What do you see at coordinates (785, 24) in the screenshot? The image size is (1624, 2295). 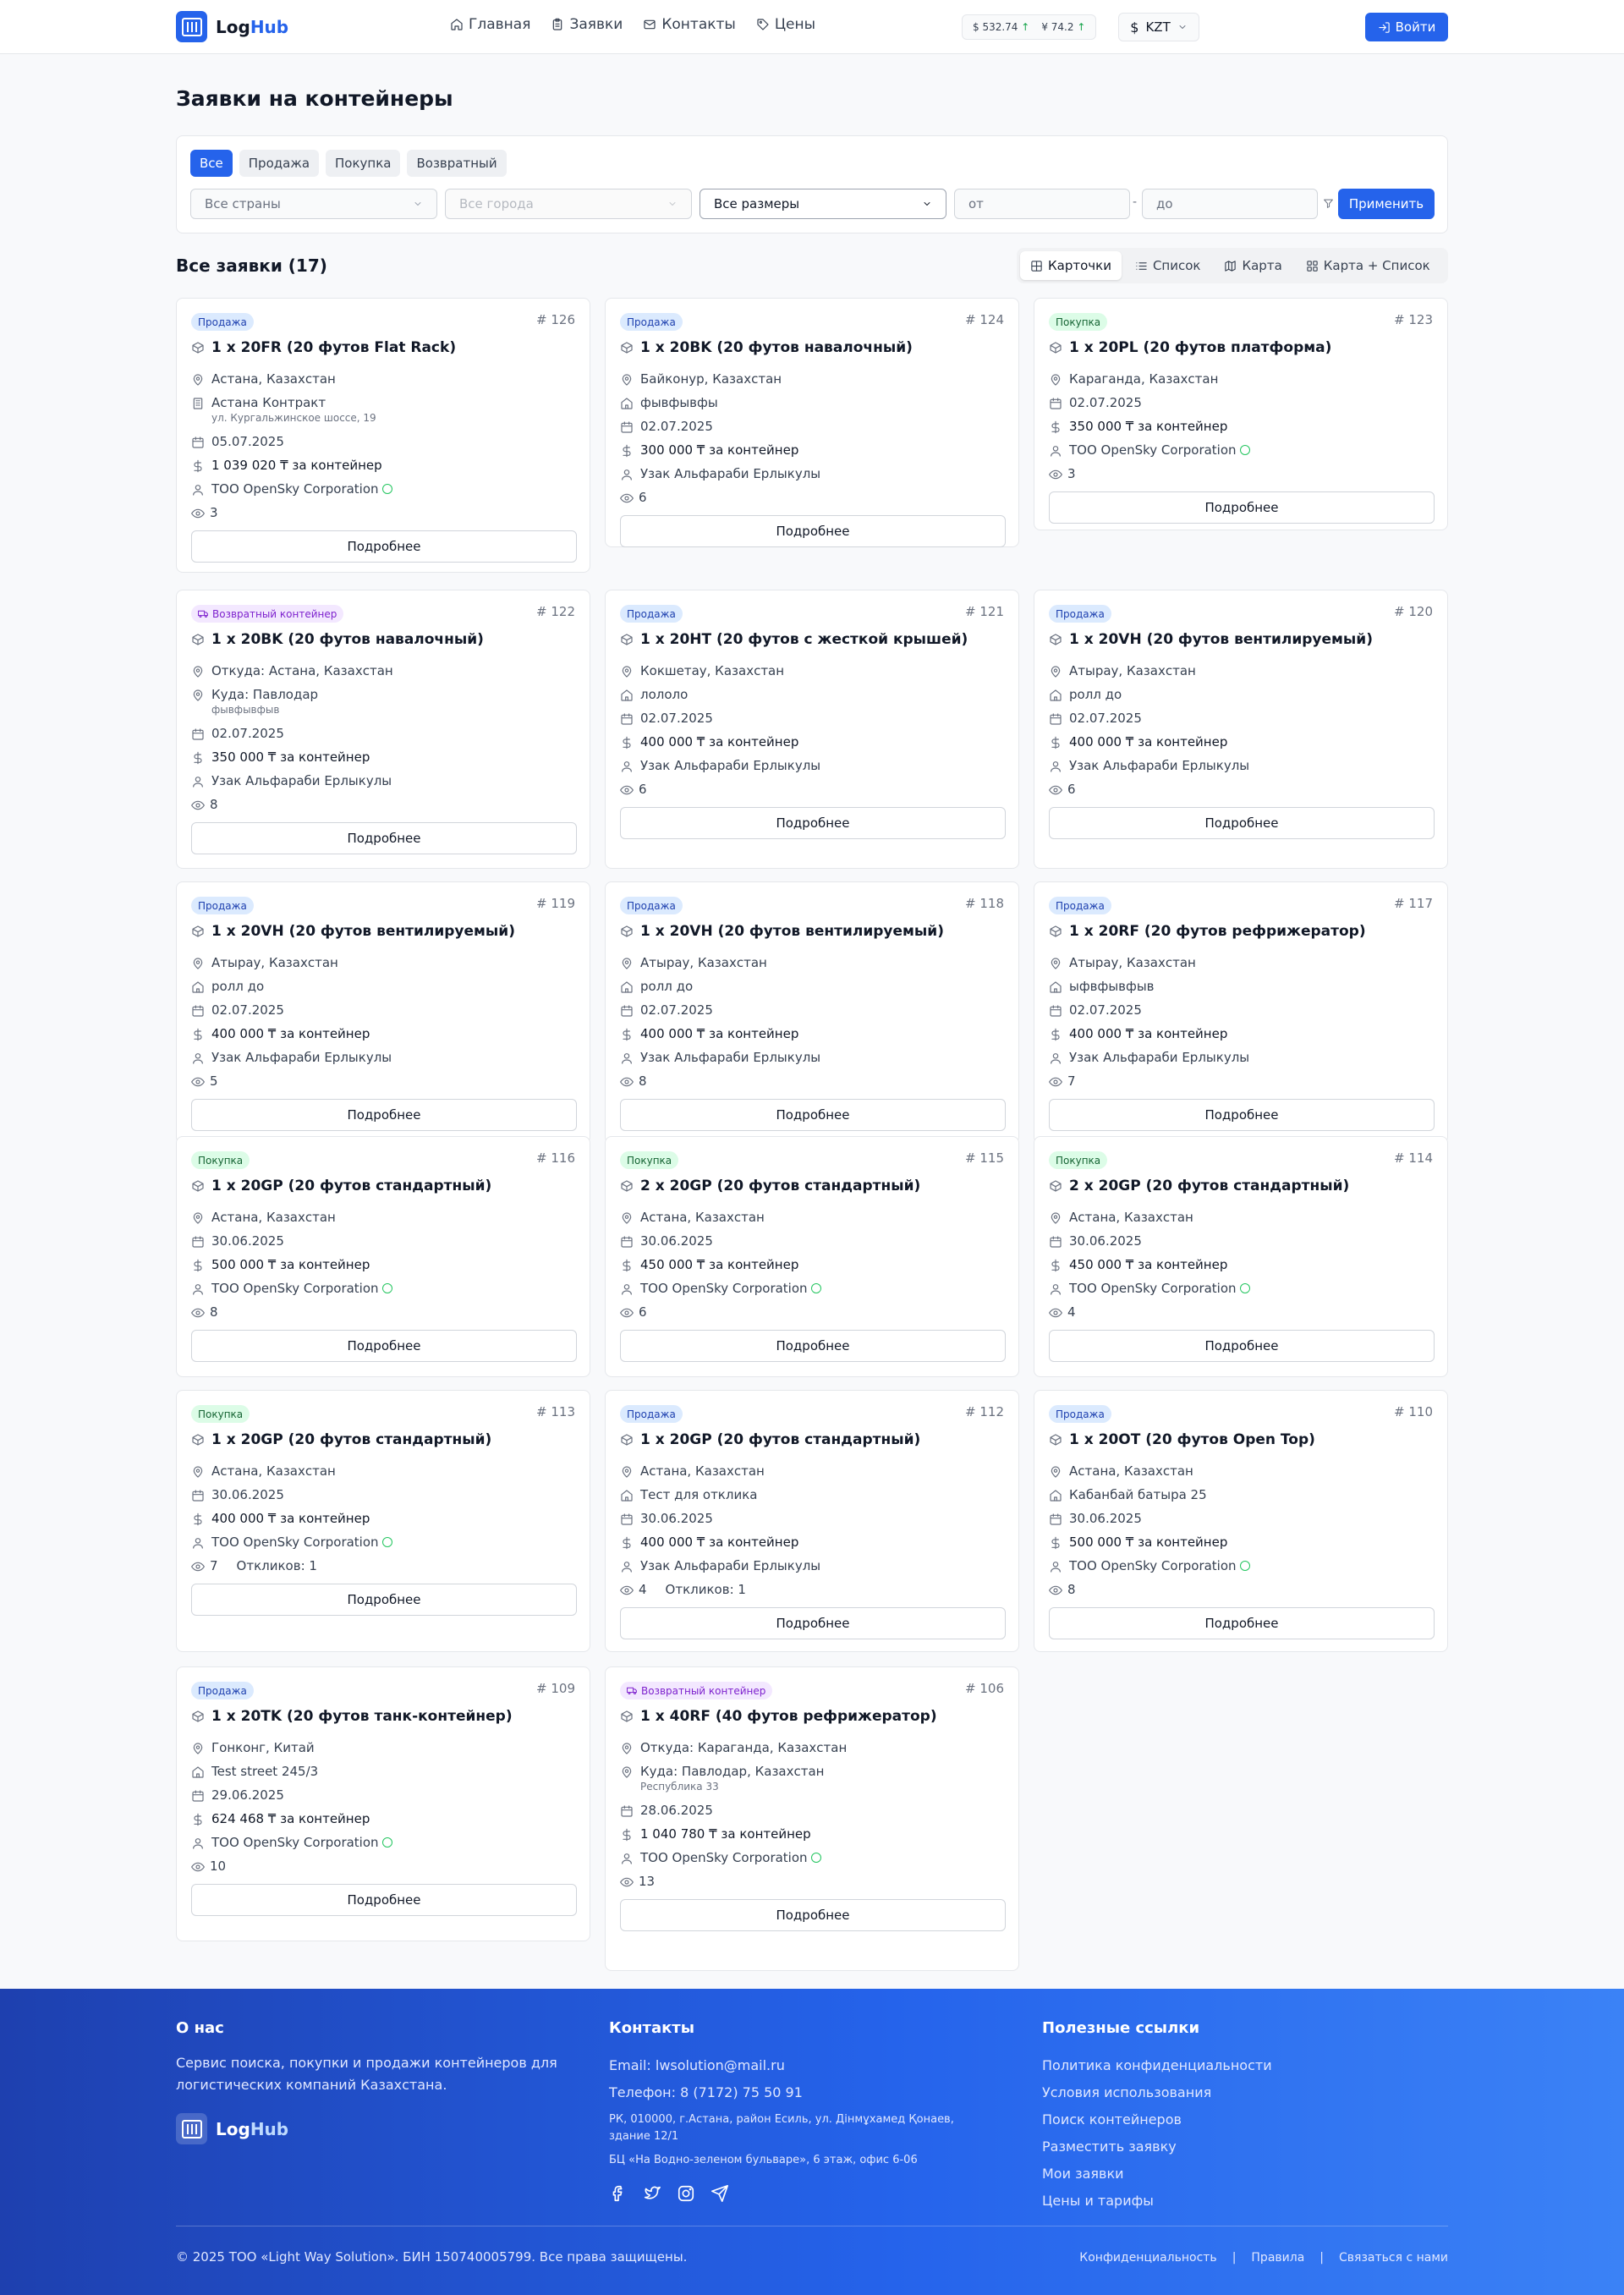 I see `nav-prices: Цены` at bounding box center [785, 24].